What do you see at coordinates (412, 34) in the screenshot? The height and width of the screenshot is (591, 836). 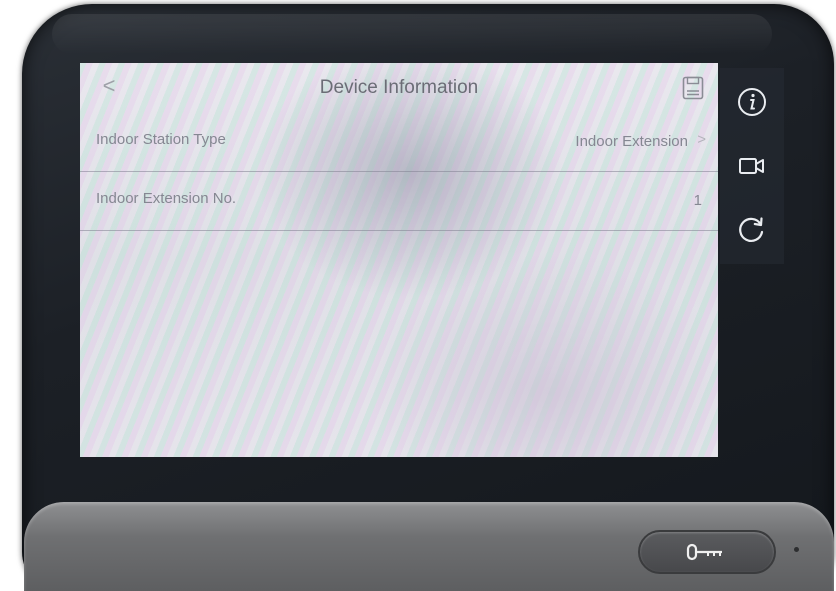 I see `bezel-highlight` at bounding box center [412, 34].